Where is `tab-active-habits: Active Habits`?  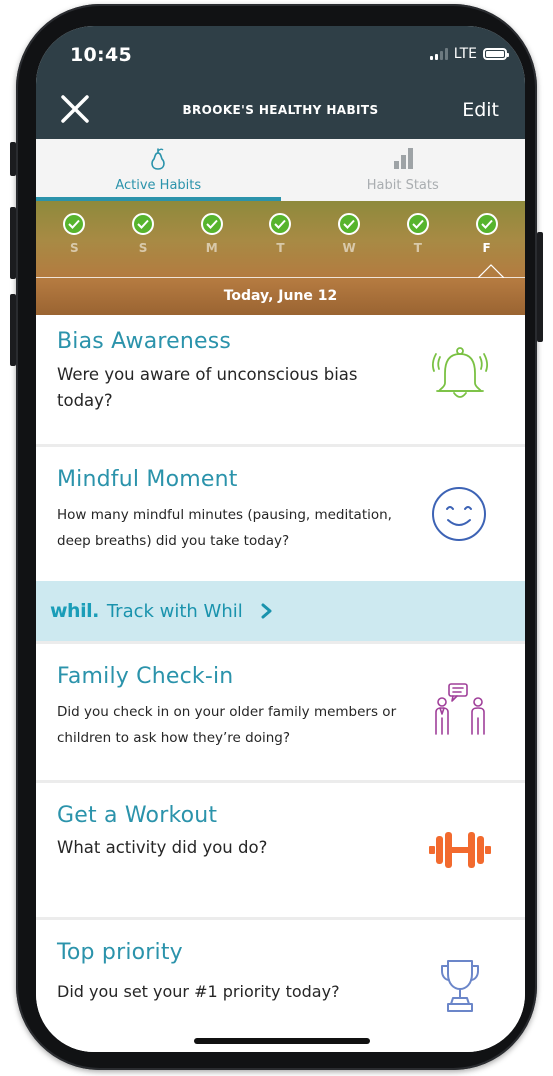 tab-active-habits: Active Habits is located at coordinates (158, 170).